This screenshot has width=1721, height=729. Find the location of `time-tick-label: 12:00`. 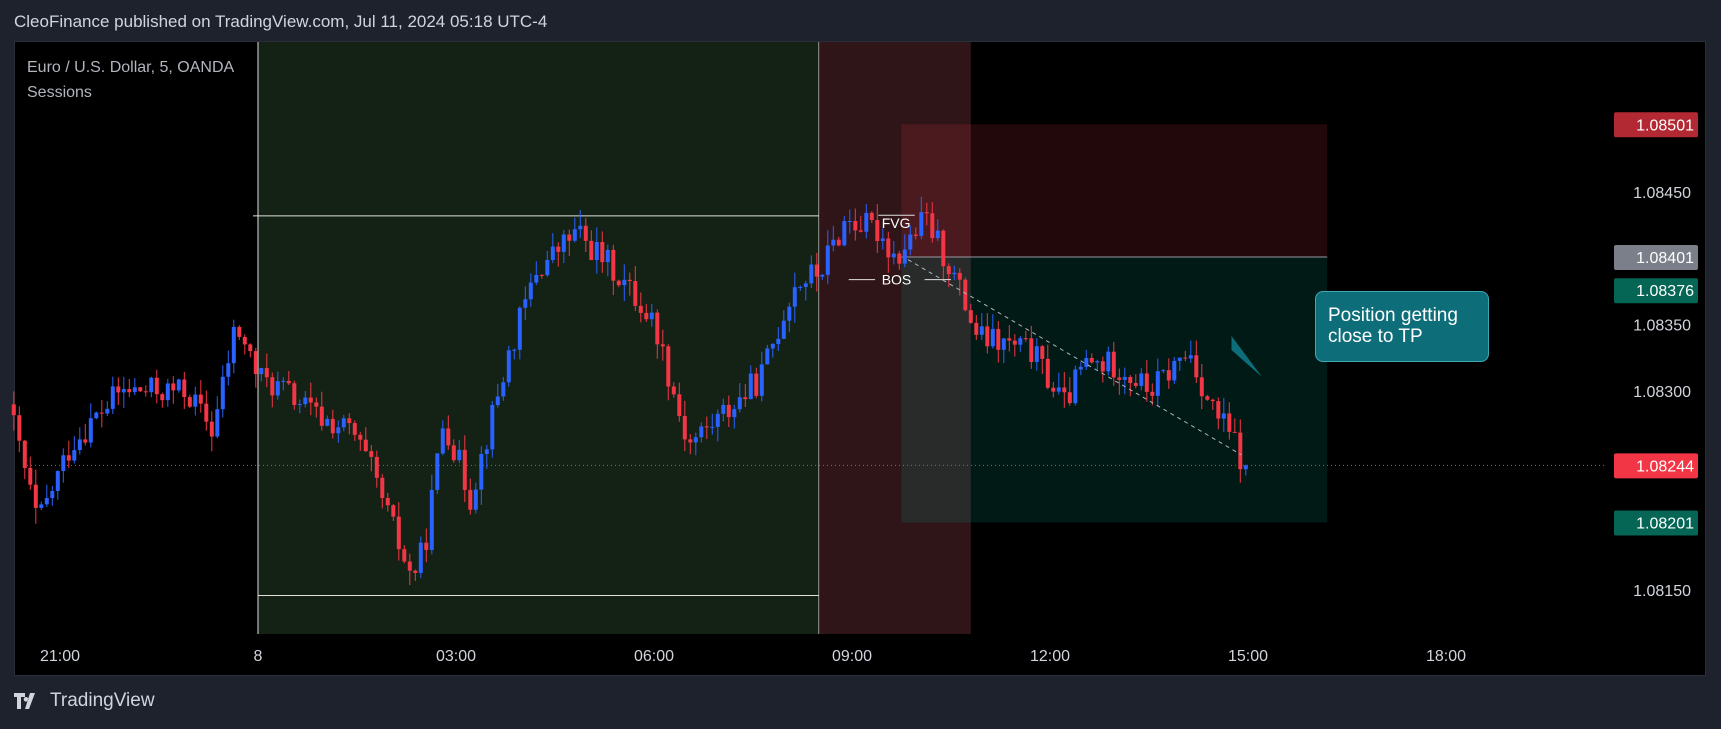

time-tick-label: 12:00 is located at coordinates (1050, 656).